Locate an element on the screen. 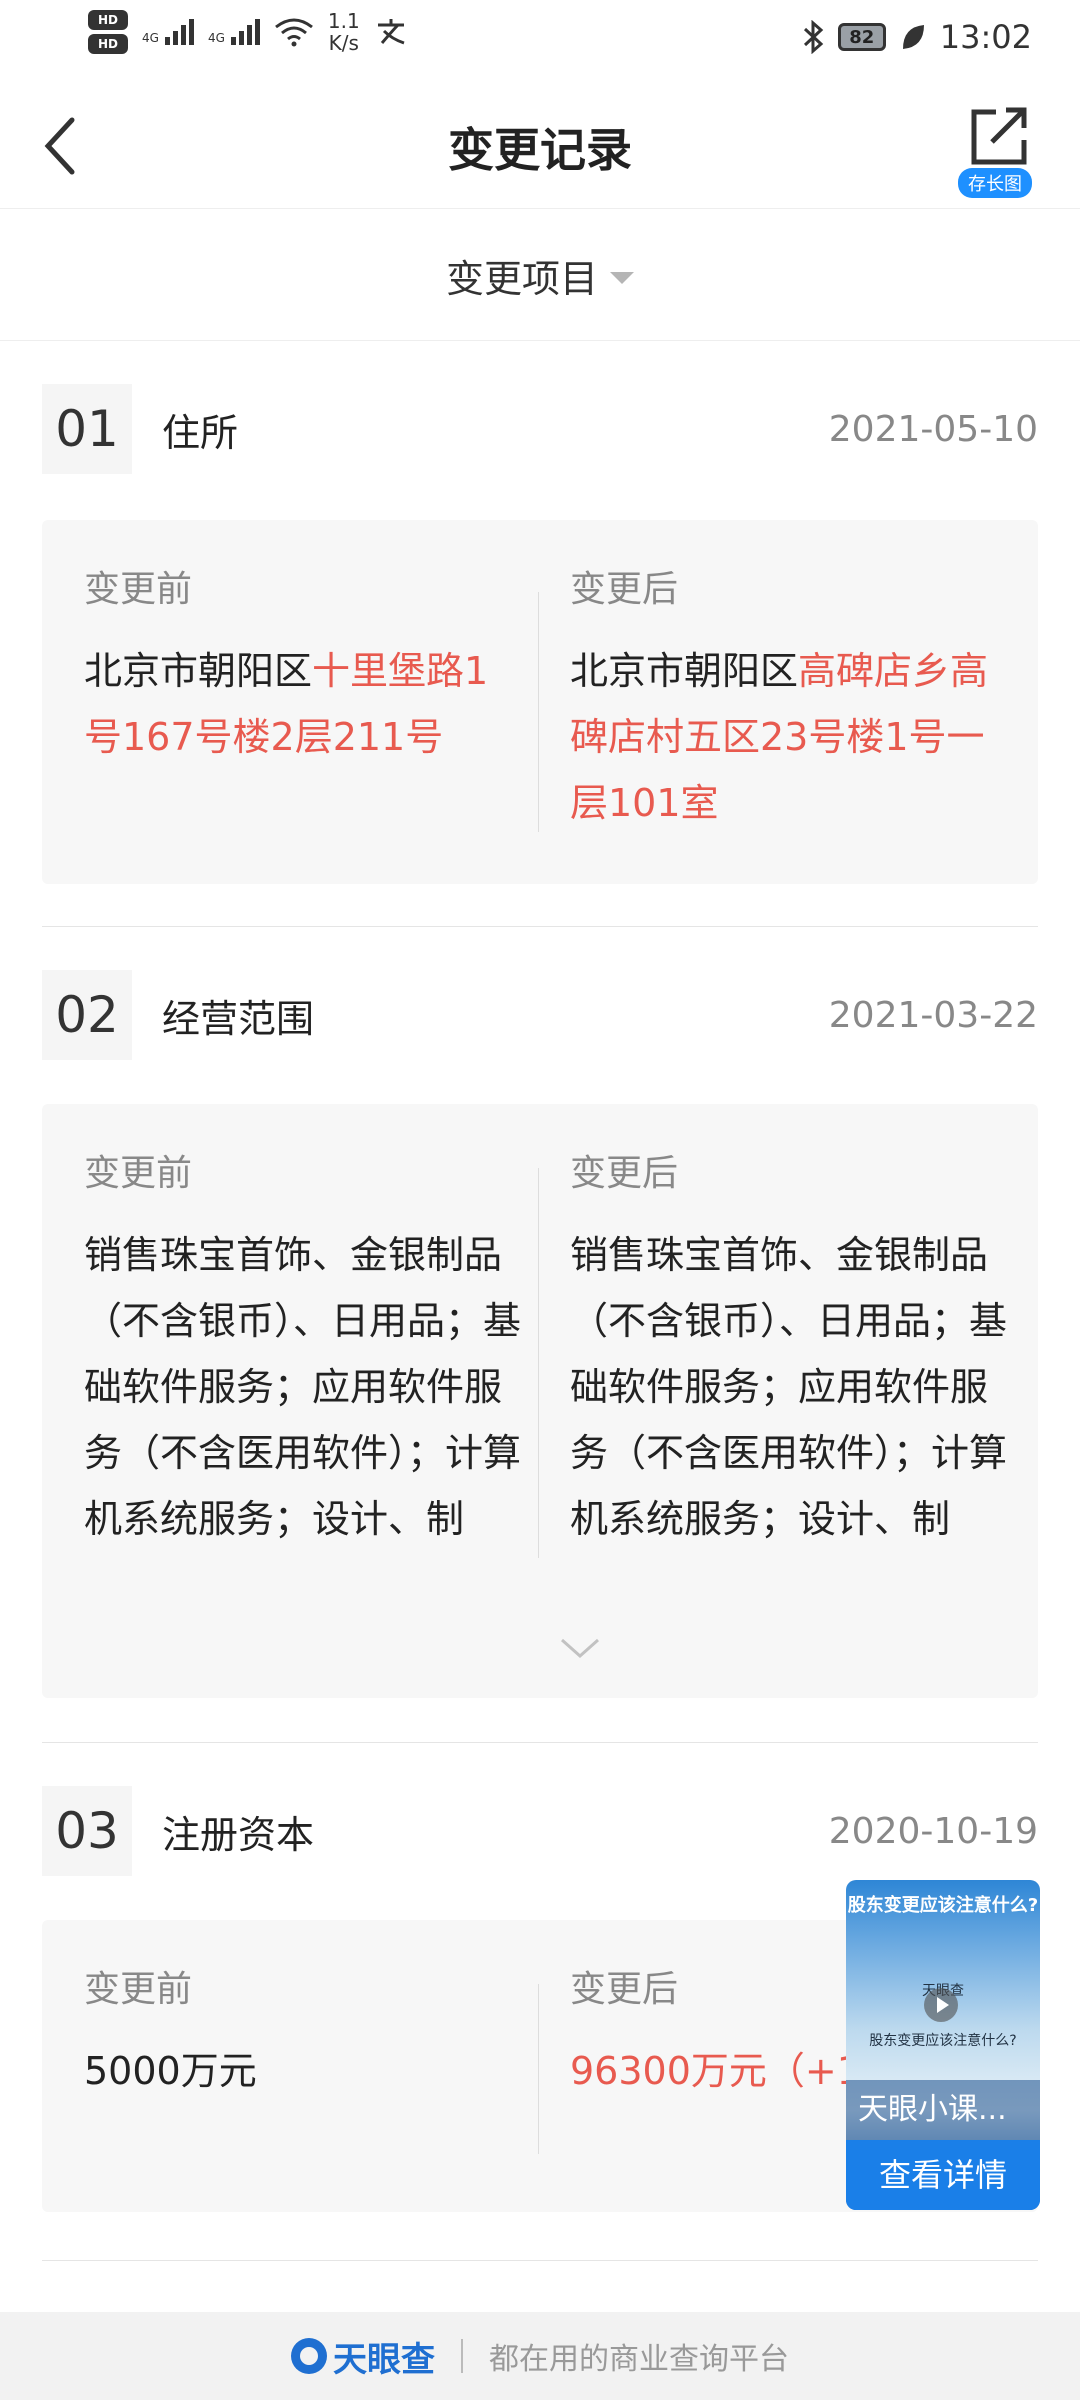 The image size is (1080, 2400). record-title: 经营范围 is located at coordinates (238, 1018).